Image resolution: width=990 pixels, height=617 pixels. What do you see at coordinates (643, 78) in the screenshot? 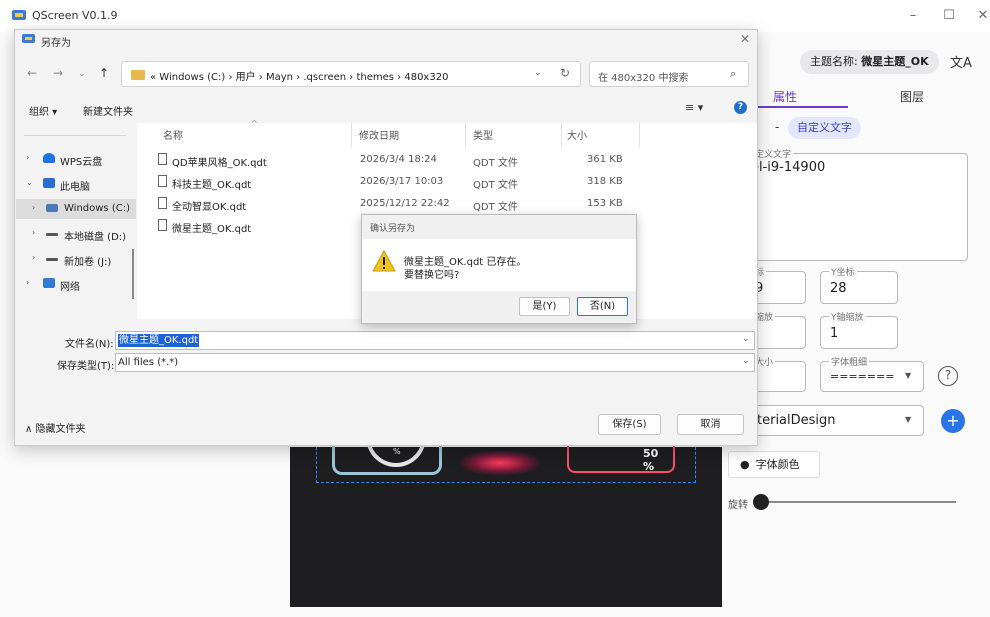
I see `search-placeholder: 在 480x320 中搜索` at bounding box center [643, 78].